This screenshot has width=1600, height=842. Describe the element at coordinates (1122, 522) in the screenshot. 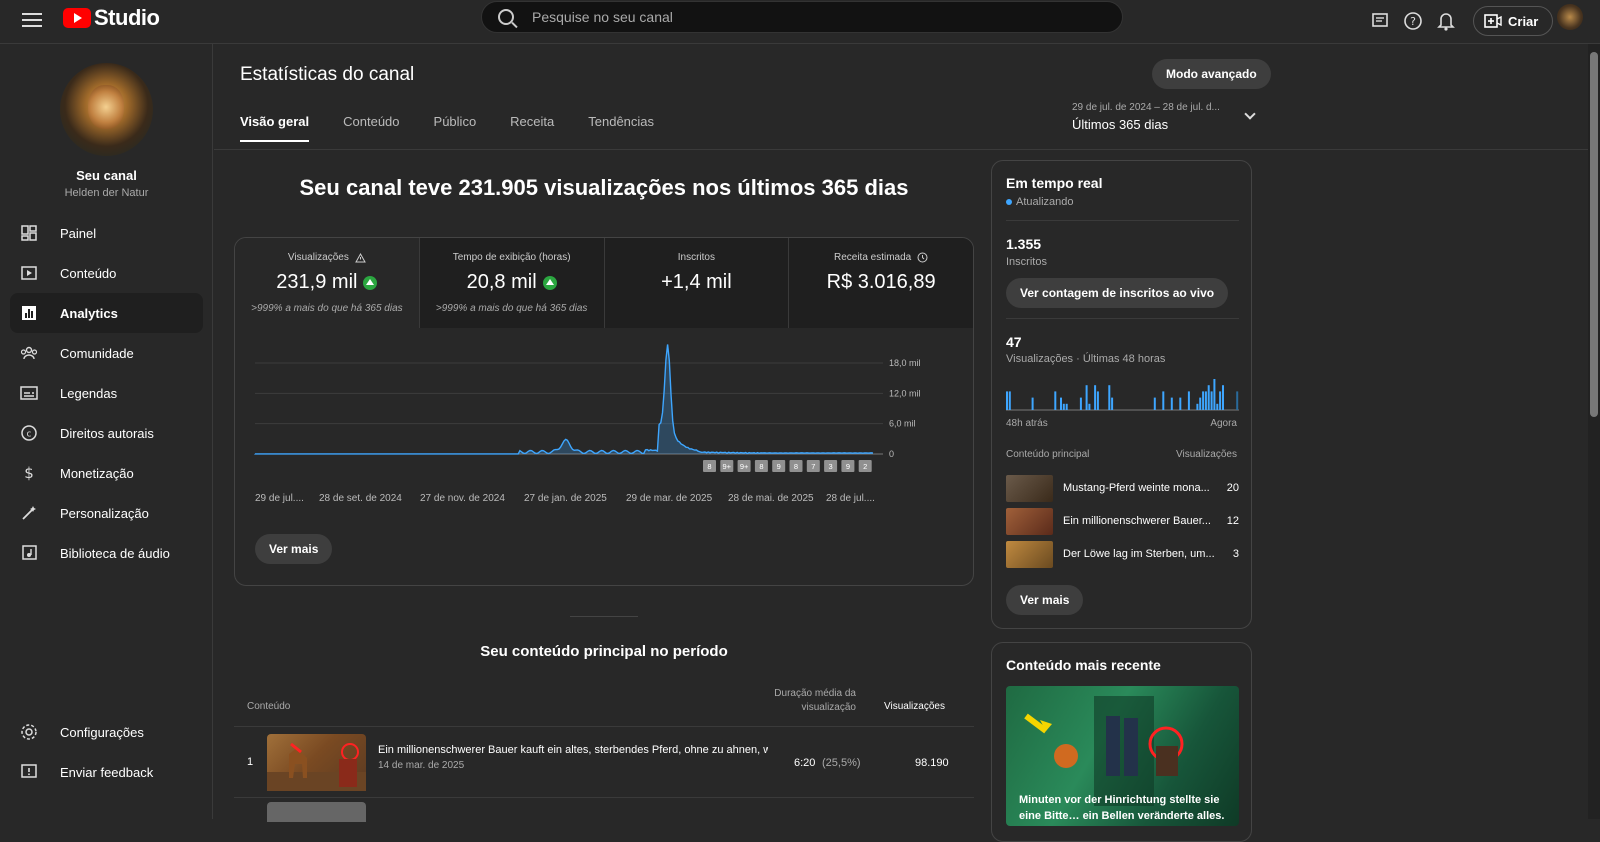

I see `list-item: Ein millionenschwerer Bauer... 12` at that location.